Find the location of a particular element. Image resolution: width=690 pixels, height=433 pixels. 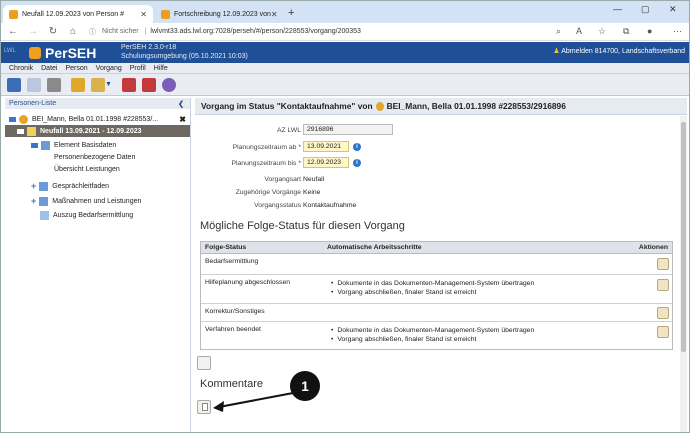

callout-badge: 1 is located at coordinates (305, 386).